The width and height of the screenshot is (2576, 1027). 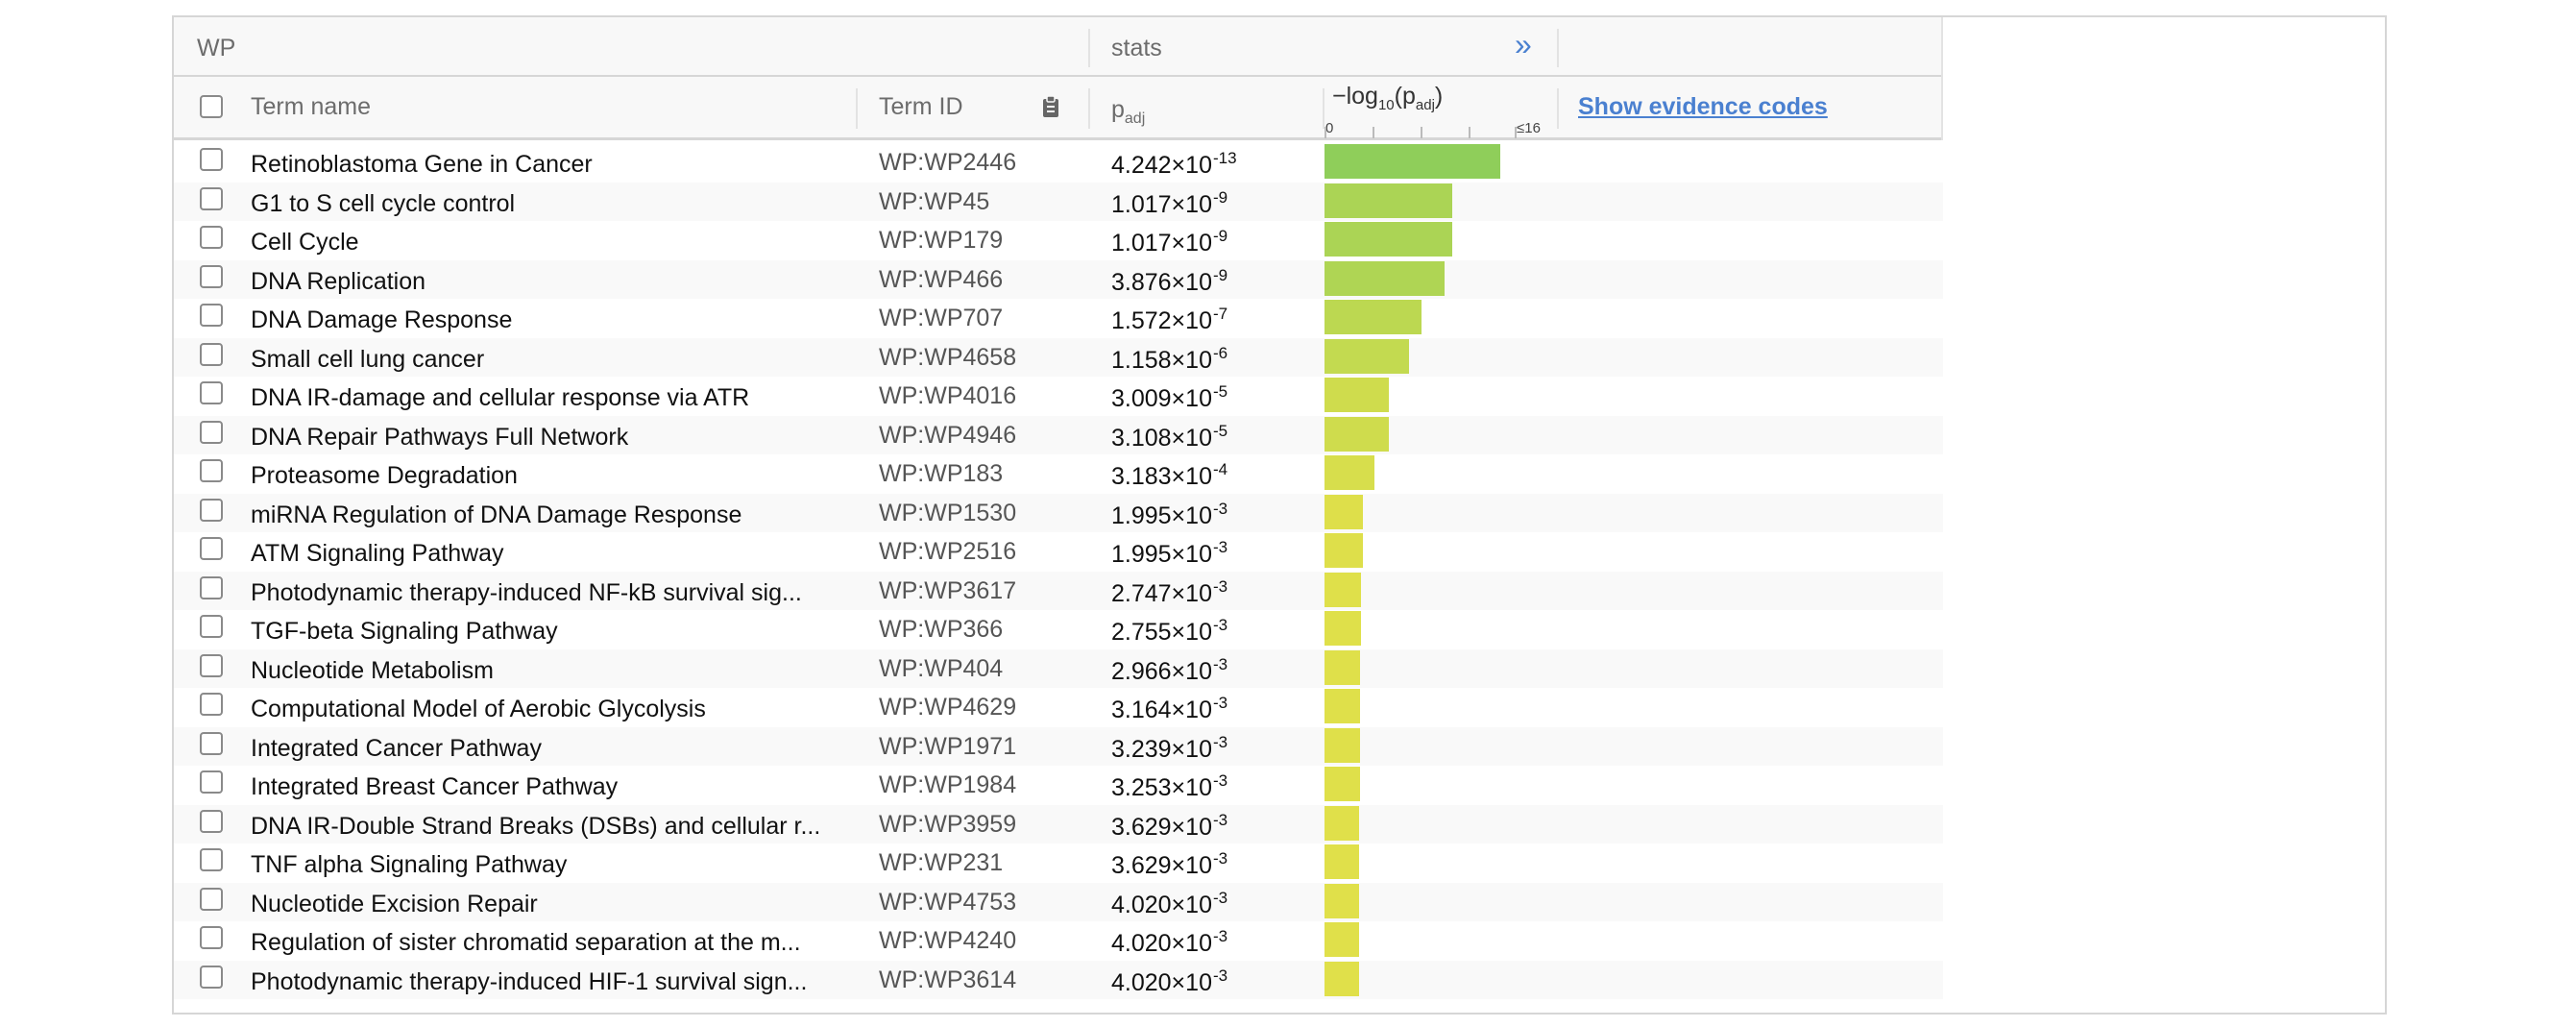 What do you see at coordinates (396, 749) in the screenshot?
I see `term-name: Integrated Cancer Pathway` at bounding box center [396, 749].